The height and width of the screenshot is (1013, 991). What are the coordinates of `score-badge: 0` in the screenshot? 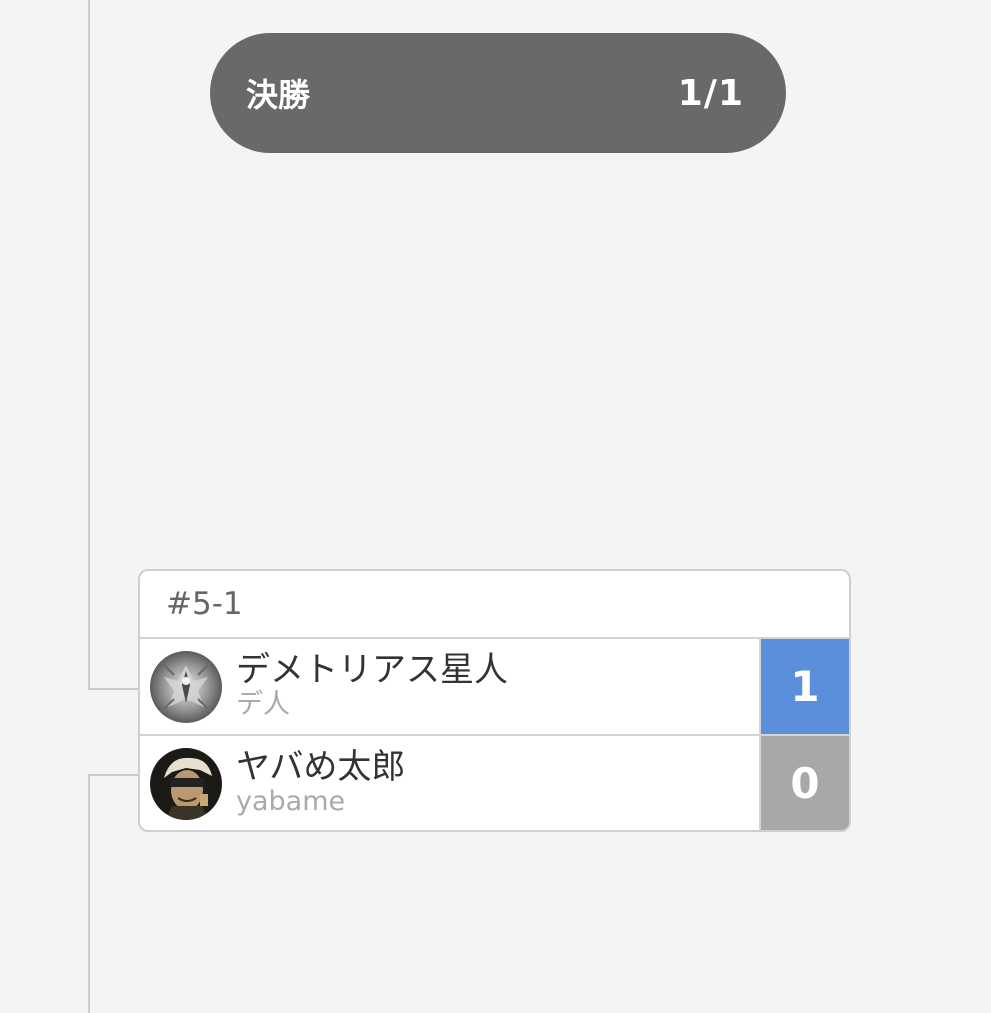 It's located at (805, 783).